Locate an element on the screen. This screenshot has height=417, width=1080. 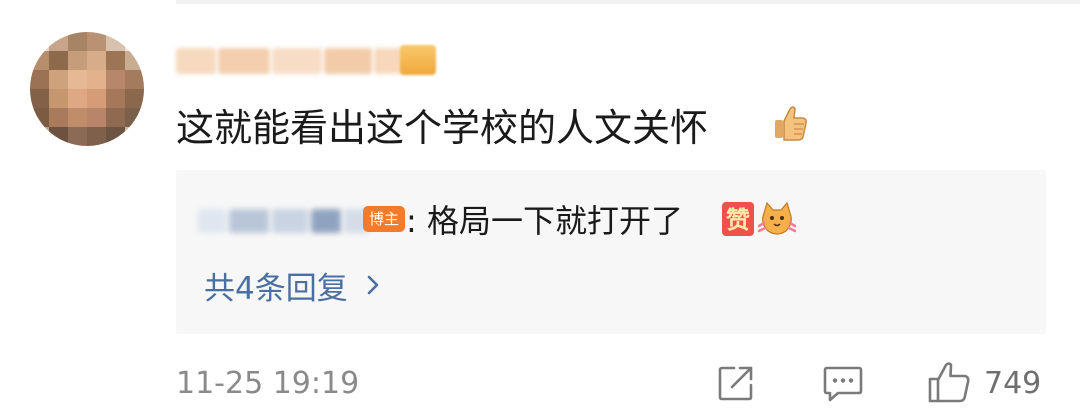
thumbs-up-emoji-icon is located at coordinates (791, 123).